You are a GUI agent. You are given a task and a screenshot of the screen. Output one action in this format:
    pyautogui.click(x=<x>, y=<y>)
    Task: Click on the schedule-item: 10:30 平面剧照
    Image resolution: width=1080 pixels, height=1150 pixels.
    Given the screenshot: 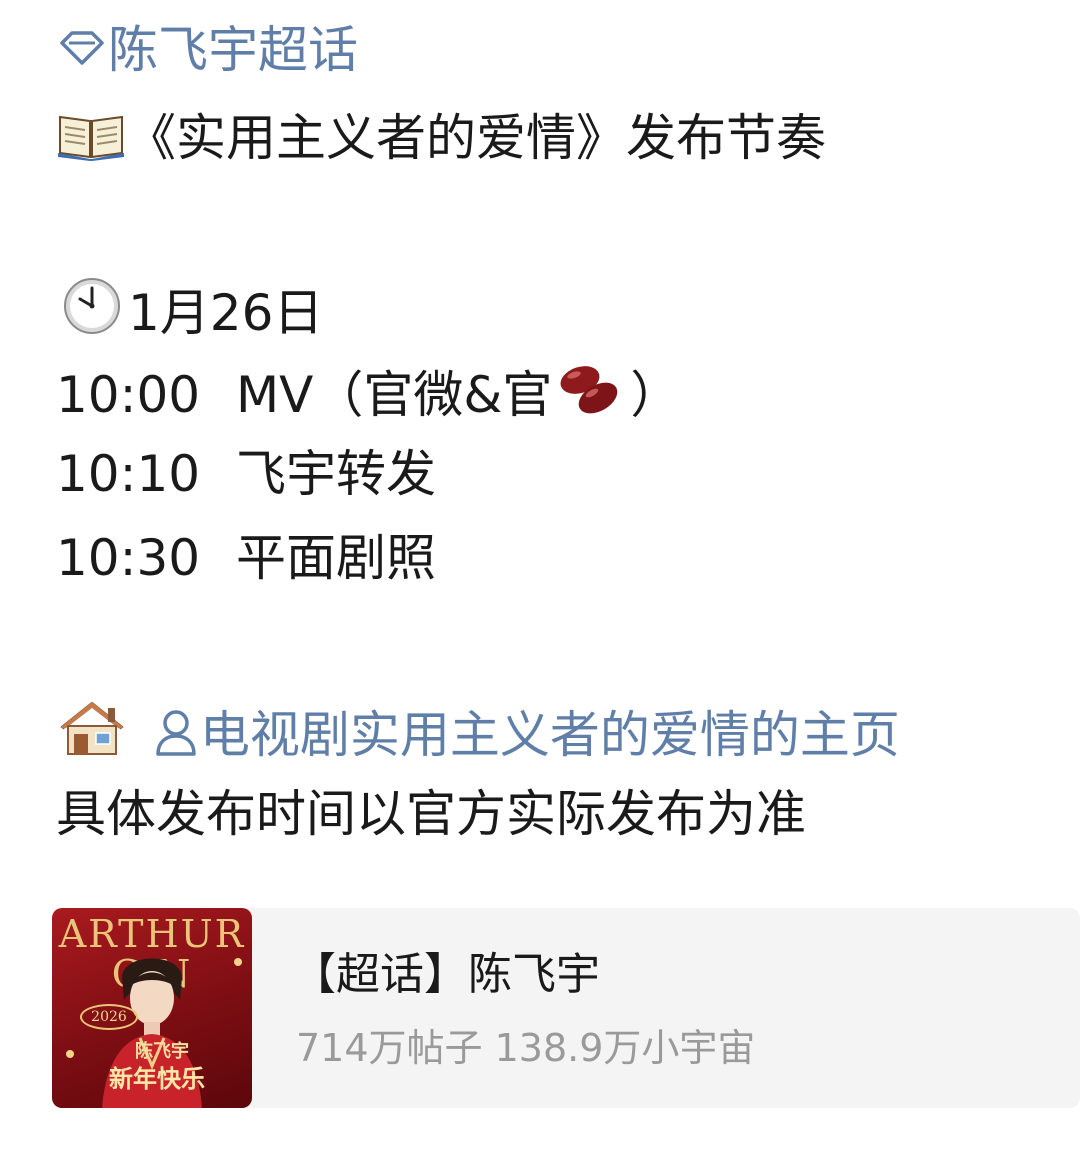 What is the action you would take?
    pyautogui.click(x=246, y=558)
    